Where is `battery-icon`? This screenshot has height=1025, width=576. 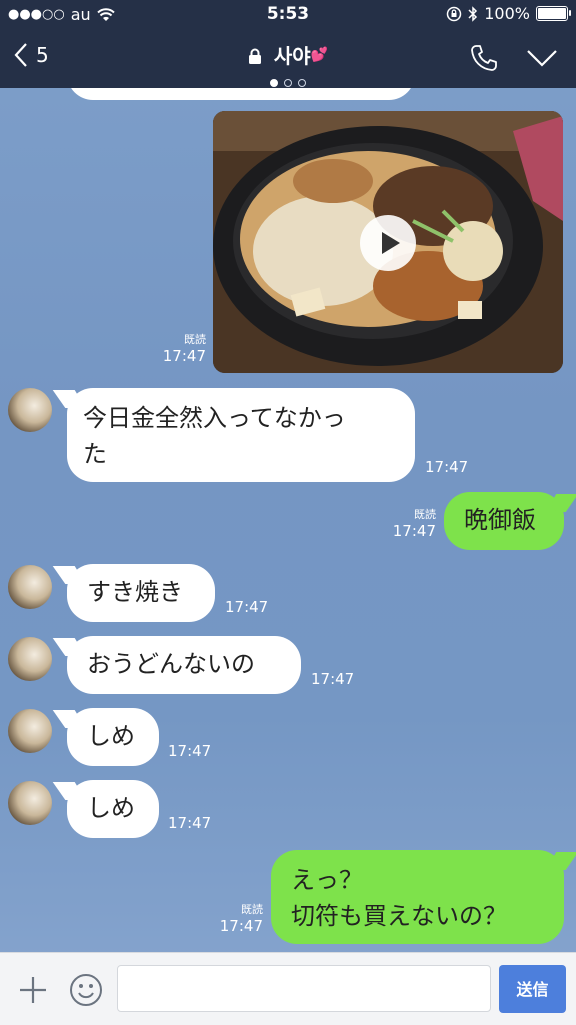 battery-icon is located at coordinates (553, 13).